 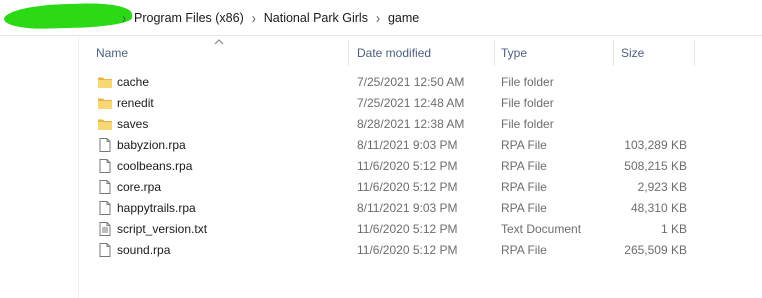 What do you see at coordinates (155, 166) in the screenshot?
I see `file-name: coolbeans.rpa` at bounding box center [155, 166].